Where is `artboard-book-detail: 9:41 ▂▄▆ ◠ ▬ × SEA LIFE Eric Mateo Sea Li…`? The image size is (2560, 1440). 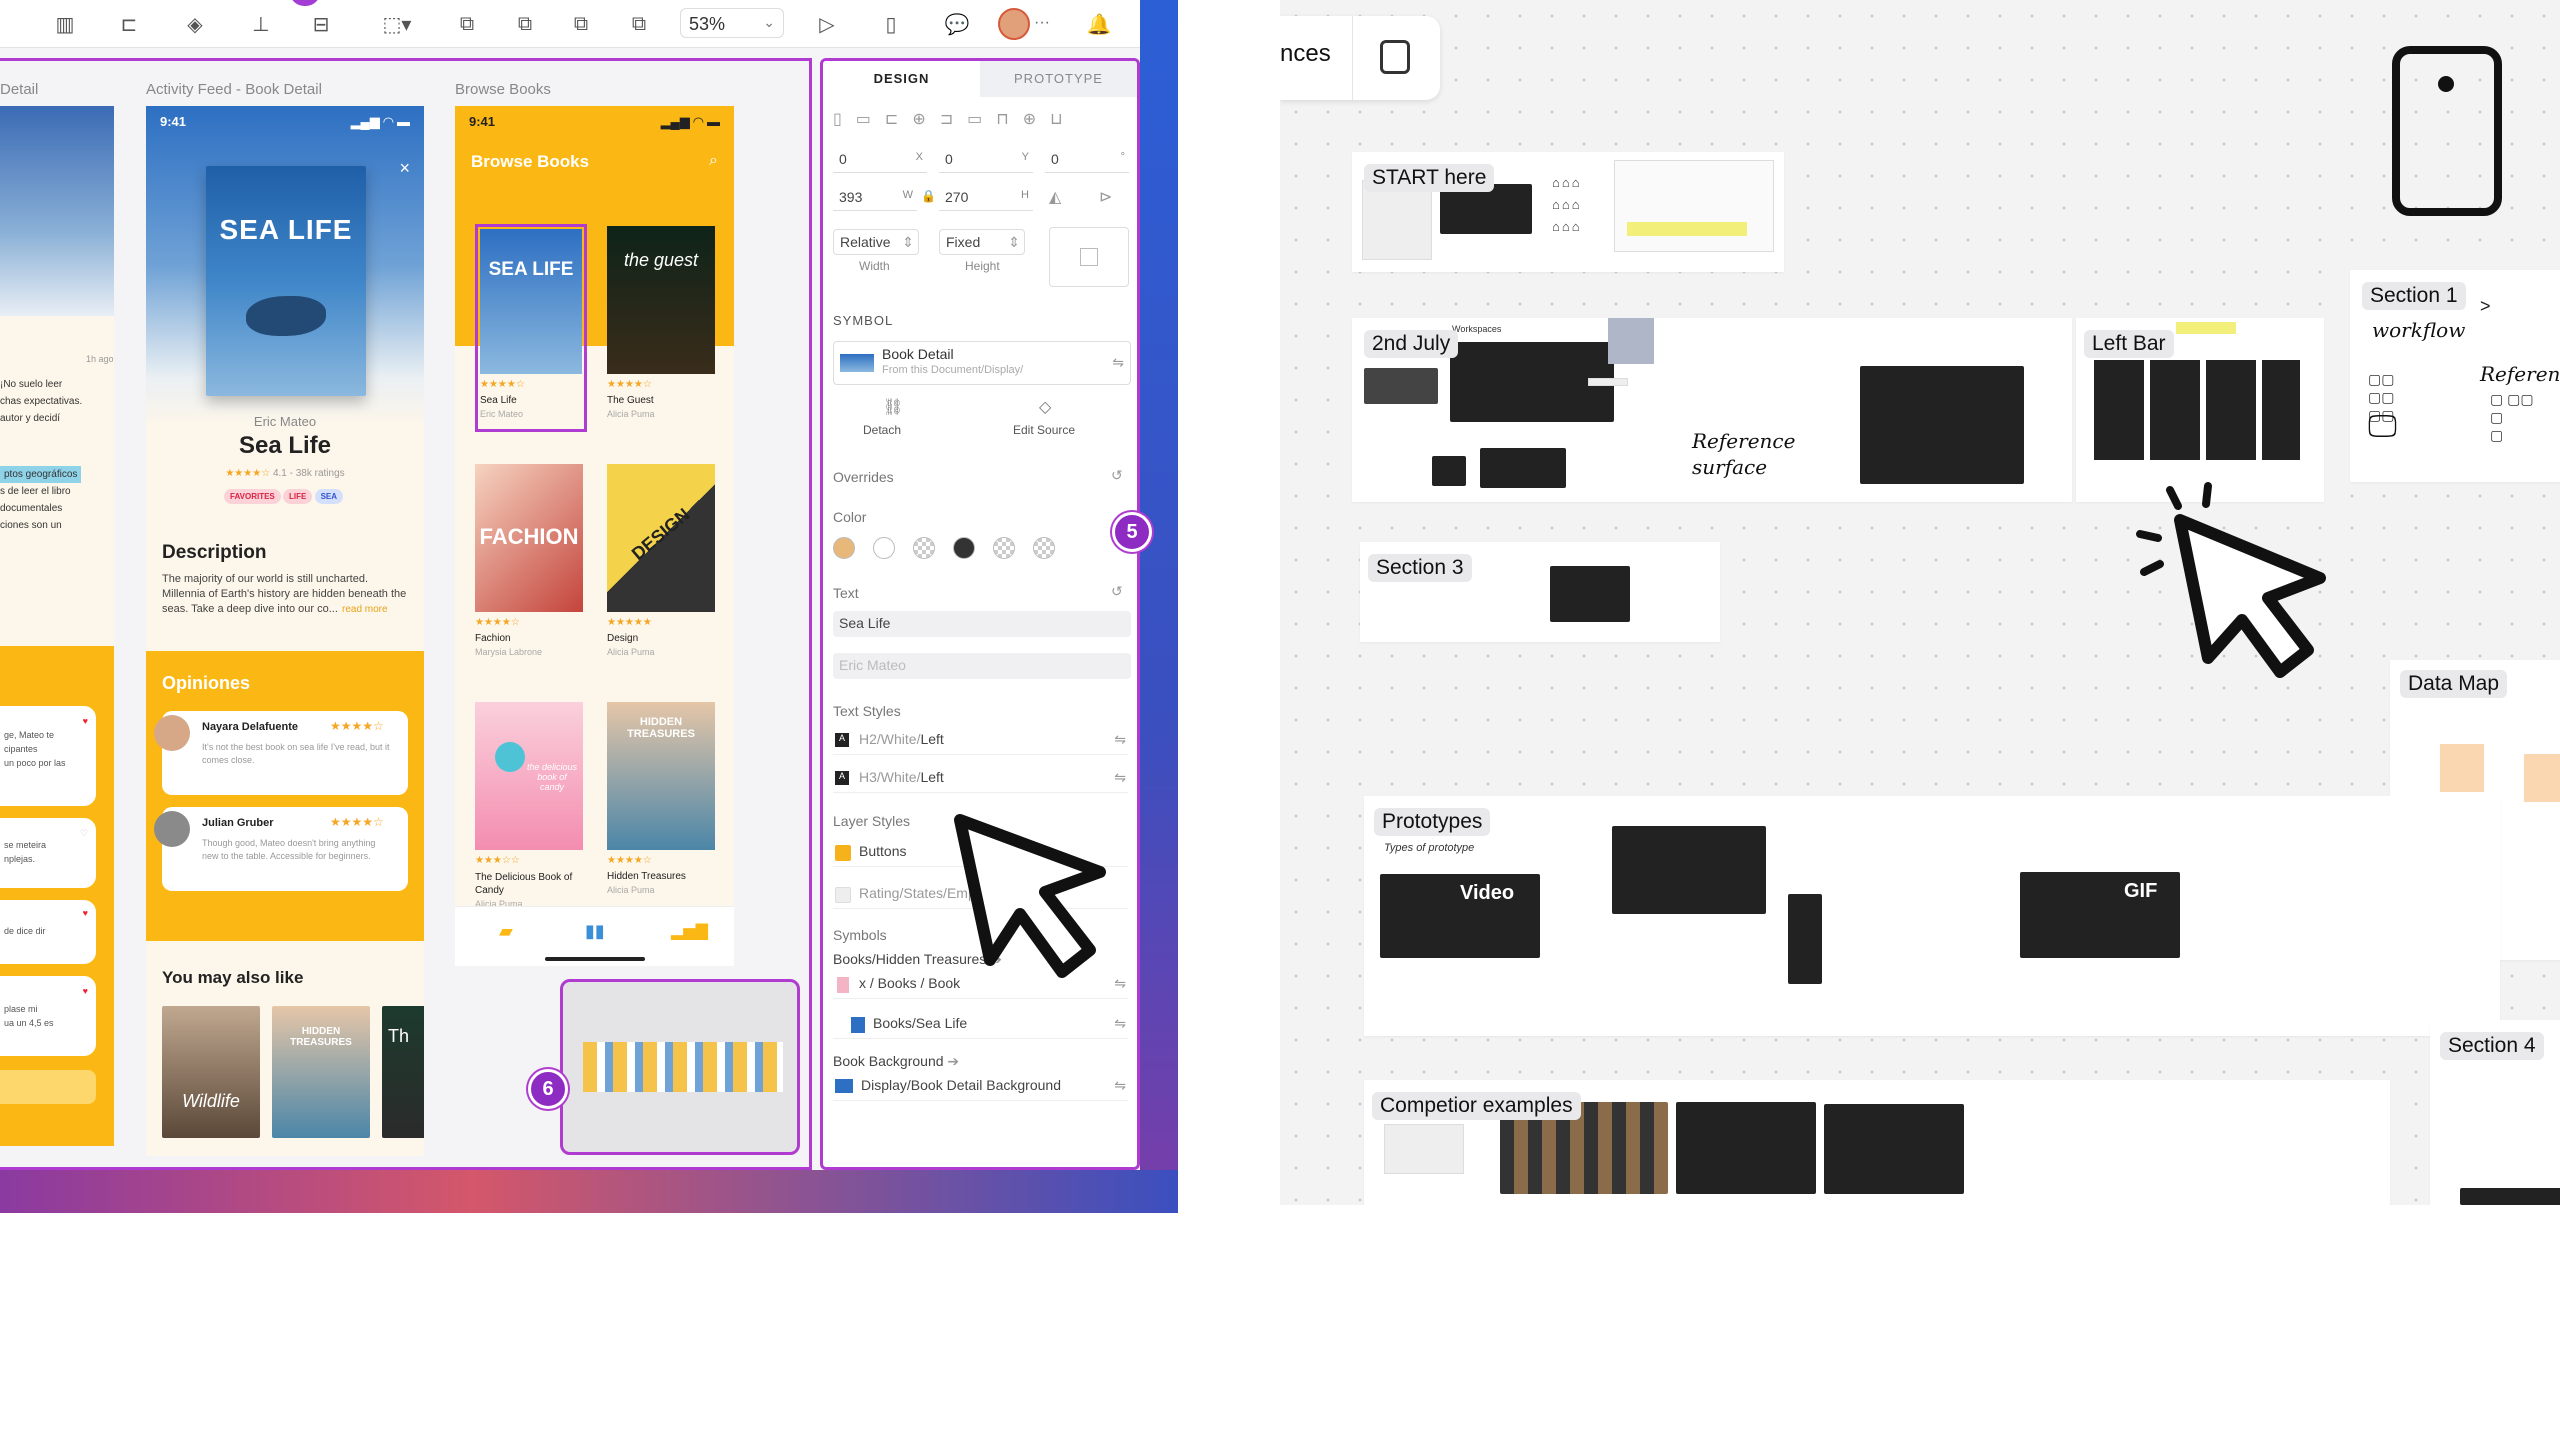
artboard-book-detail: 9:41 ▂▄▆ ◠ ▬ × SEA LIFE Eric Mateo Sea Li… is located at coordinates (285, 631).